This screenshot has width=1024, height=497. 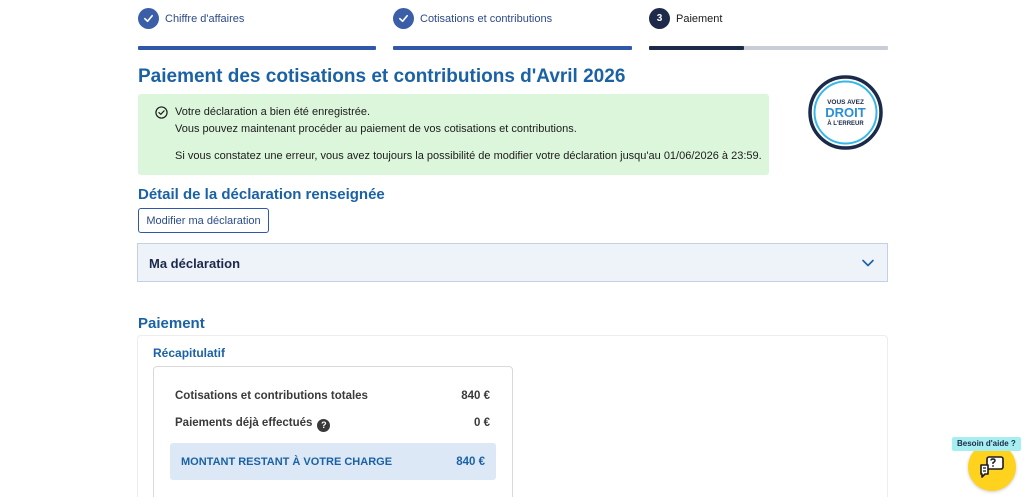 I want to click on step-head: Cotisations et contributions, so click(x=472, y=18).